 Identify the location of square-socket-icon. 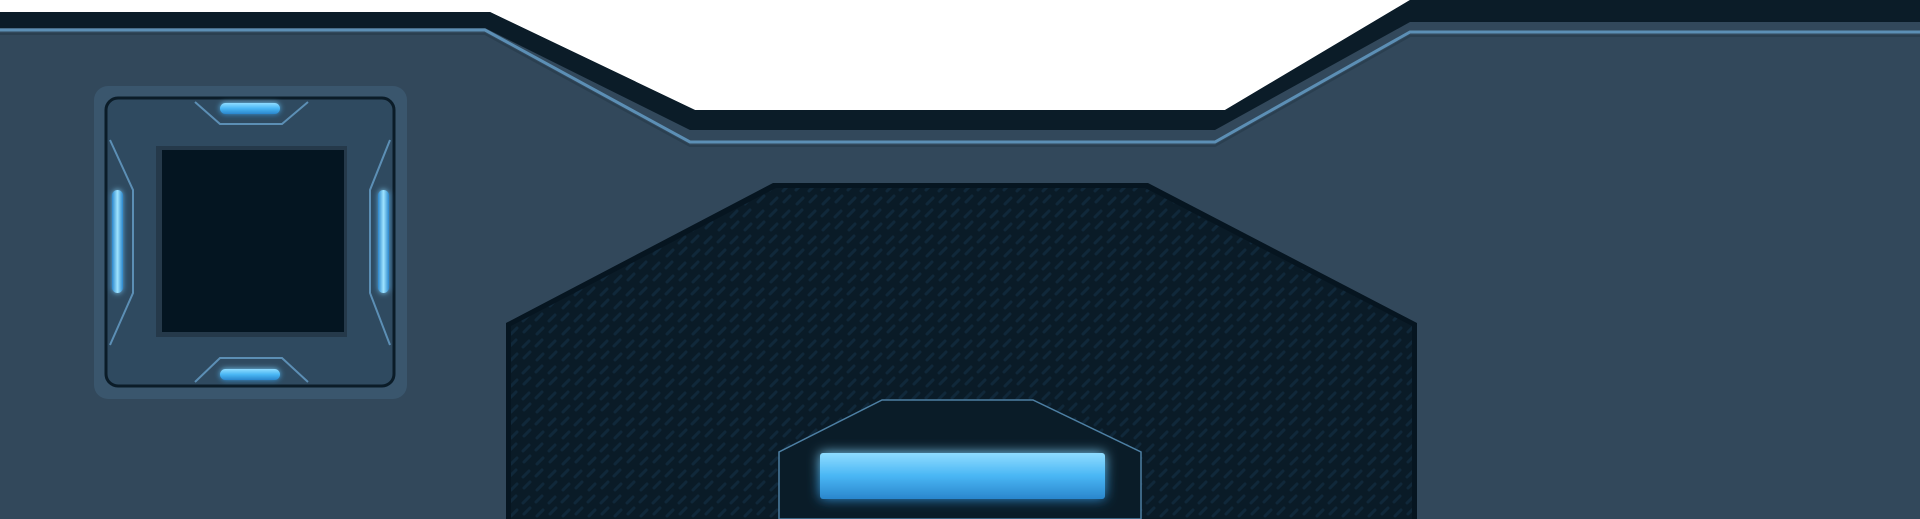
(250, 242).